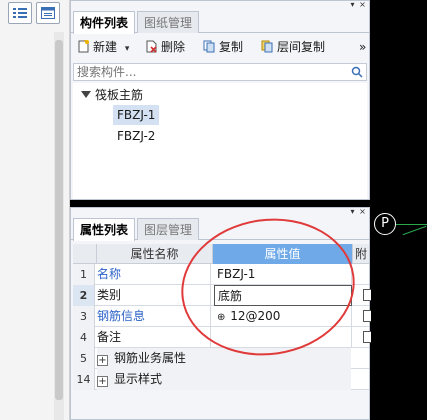  Describe the element at coordinates (212, 72) in the screenshot. I see `search-input` at that location.